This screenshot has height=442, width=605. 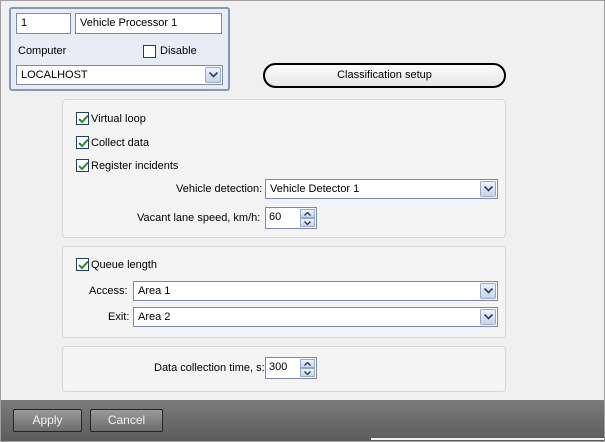 What do you see at coordinates (291, 368) in the screenshot?
I see `collection-time-spinner: 300` at bounding box center [291, 368].